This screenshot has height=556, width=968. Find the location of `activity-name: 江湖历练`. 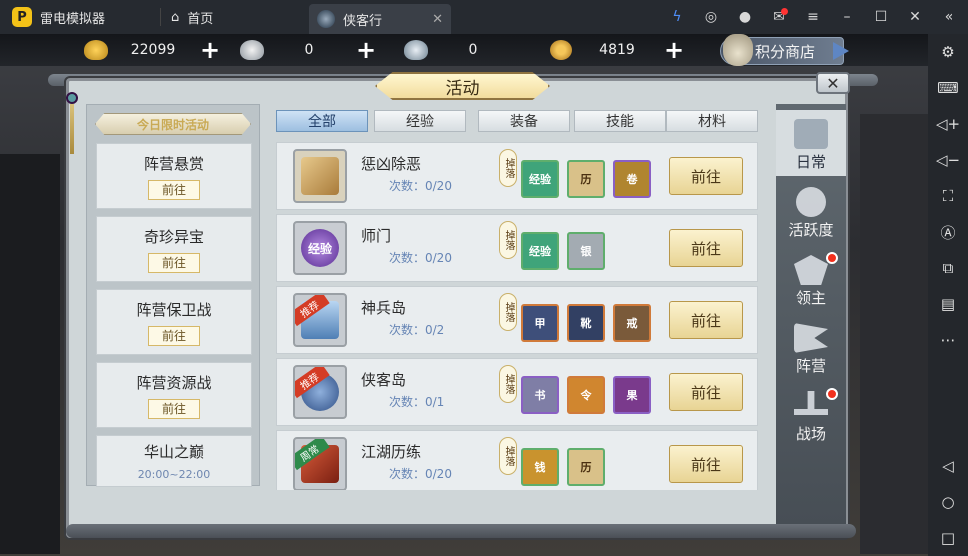

activity-name: 江湖历练 is located at coordinates (391, 452).